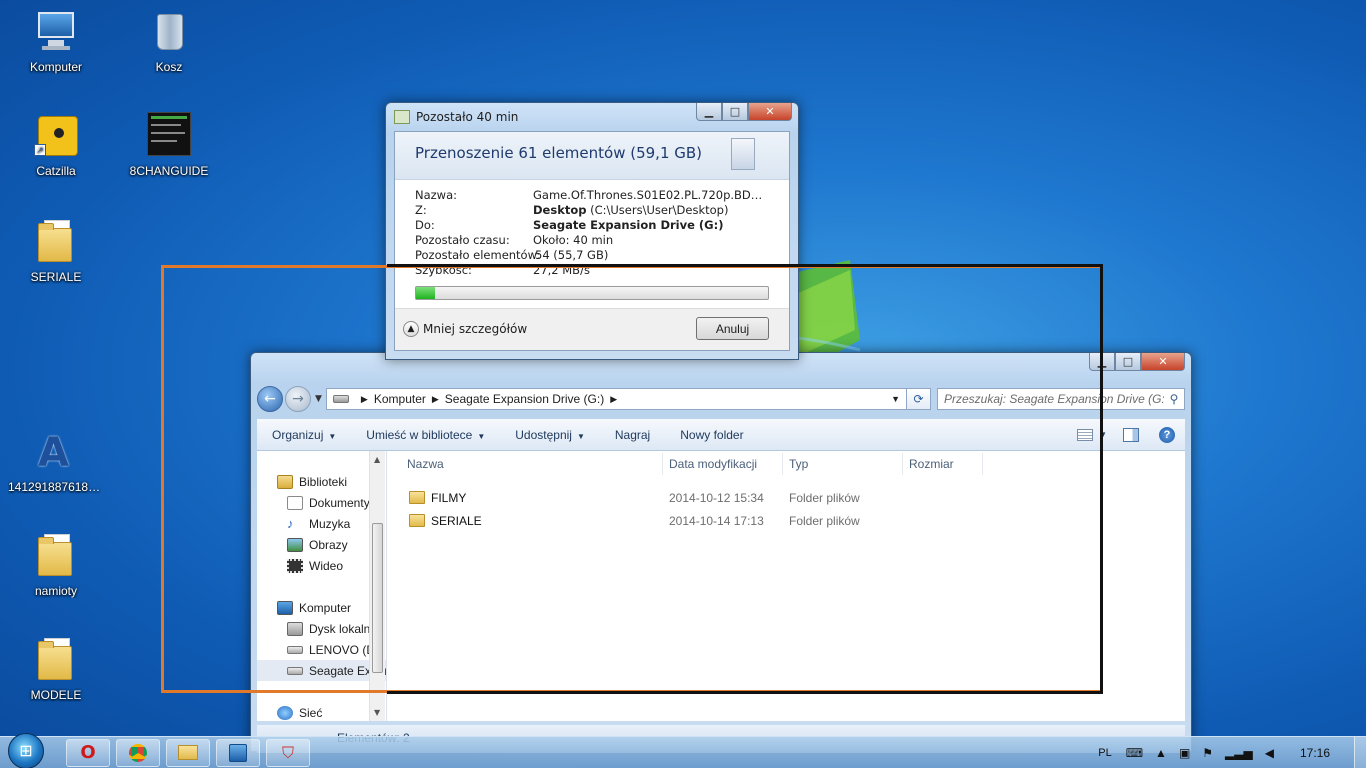 This screenshot has height=768, width=1366. Describe the element at coordinates (56, 145) in the screenshot. I see `desktop-icon-catzilla: ↗ Catzilla` at that location.